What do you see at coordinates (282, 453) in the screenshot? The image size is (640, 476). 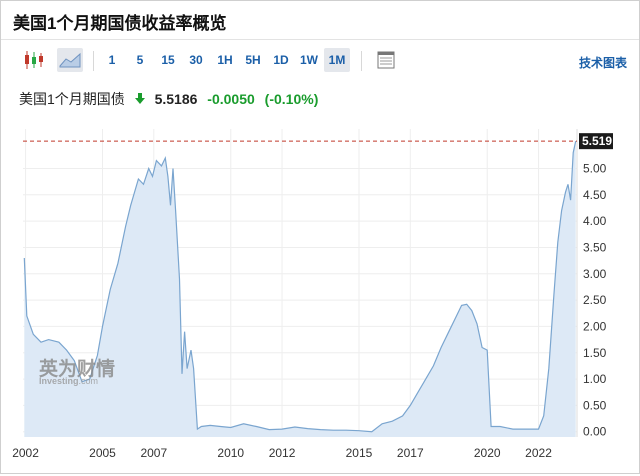 I see `x-tick-label: 2012` at bounding box center [282, 453].